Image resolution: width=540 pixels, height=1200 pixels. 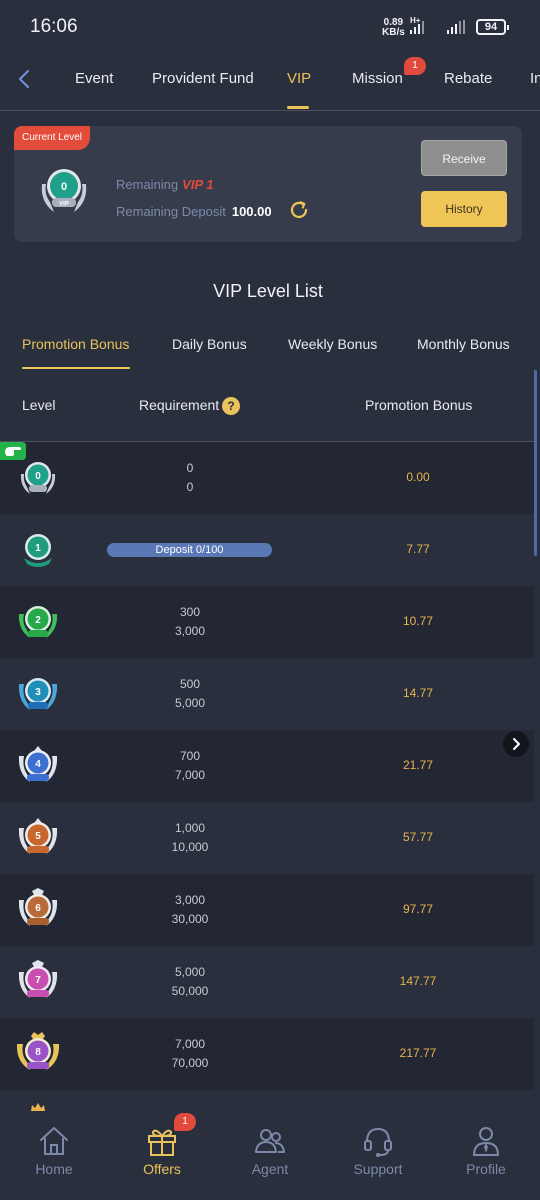 I want to click on level-badge-icon: 2, so click(x=38, y=622).